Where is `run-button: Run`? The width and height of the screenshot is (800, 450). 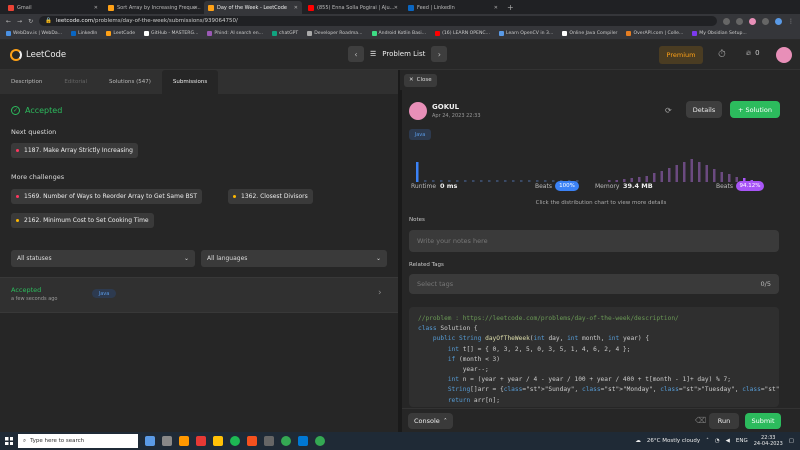 run-button: Run is located at coordinates (724, 421).